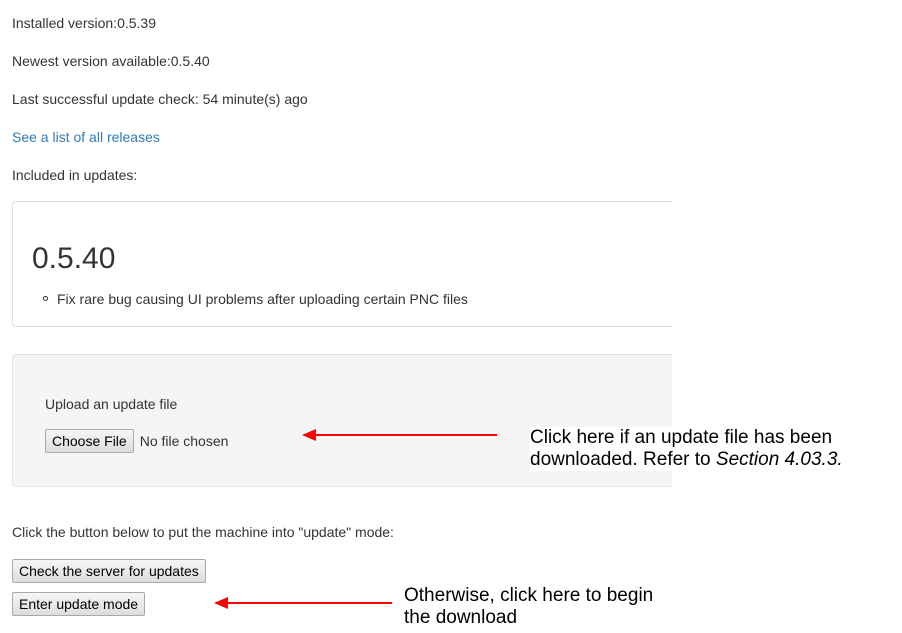 The height and width of the screenshot is (633, 902). I want to click on releases-link: See a list of all releases, so click(86, 137).